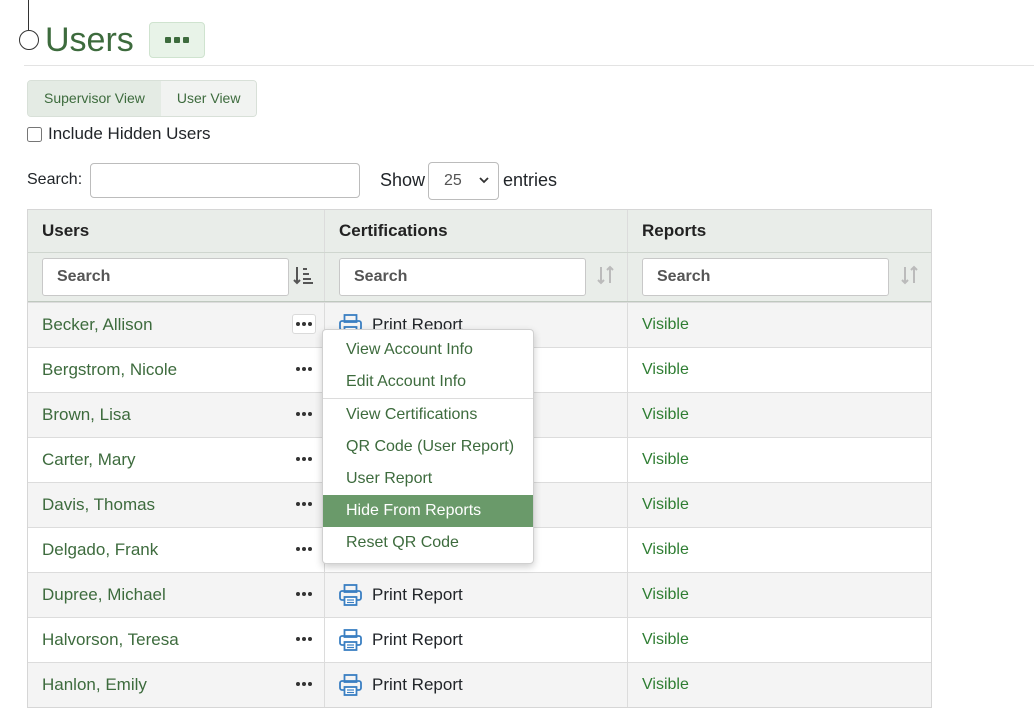 The image size is (1034, 708). I want to click on menu-item-view-certifications: View Certifications, so click(428, 415).